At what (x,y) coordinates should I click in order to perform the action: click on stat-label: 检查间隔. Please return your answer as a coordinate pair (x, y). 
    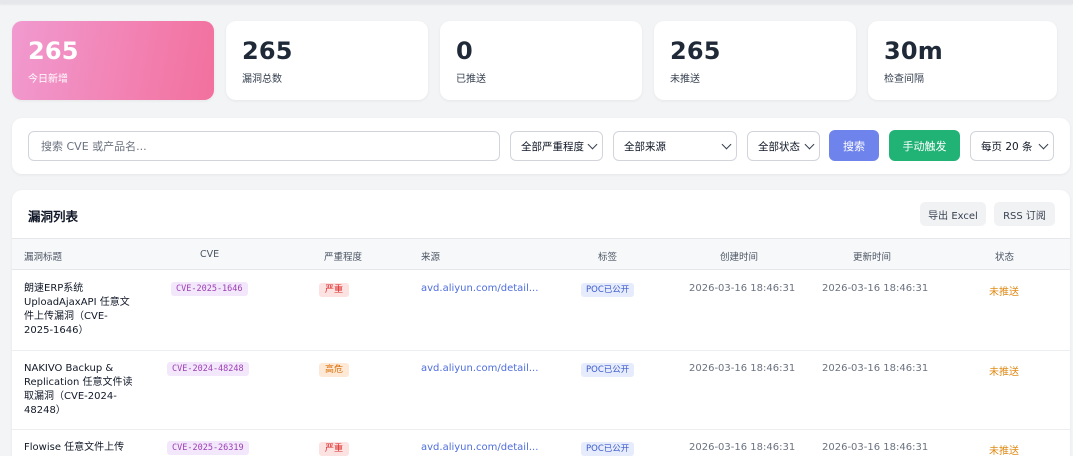
    Looking at the image, I should click on (904, 79).